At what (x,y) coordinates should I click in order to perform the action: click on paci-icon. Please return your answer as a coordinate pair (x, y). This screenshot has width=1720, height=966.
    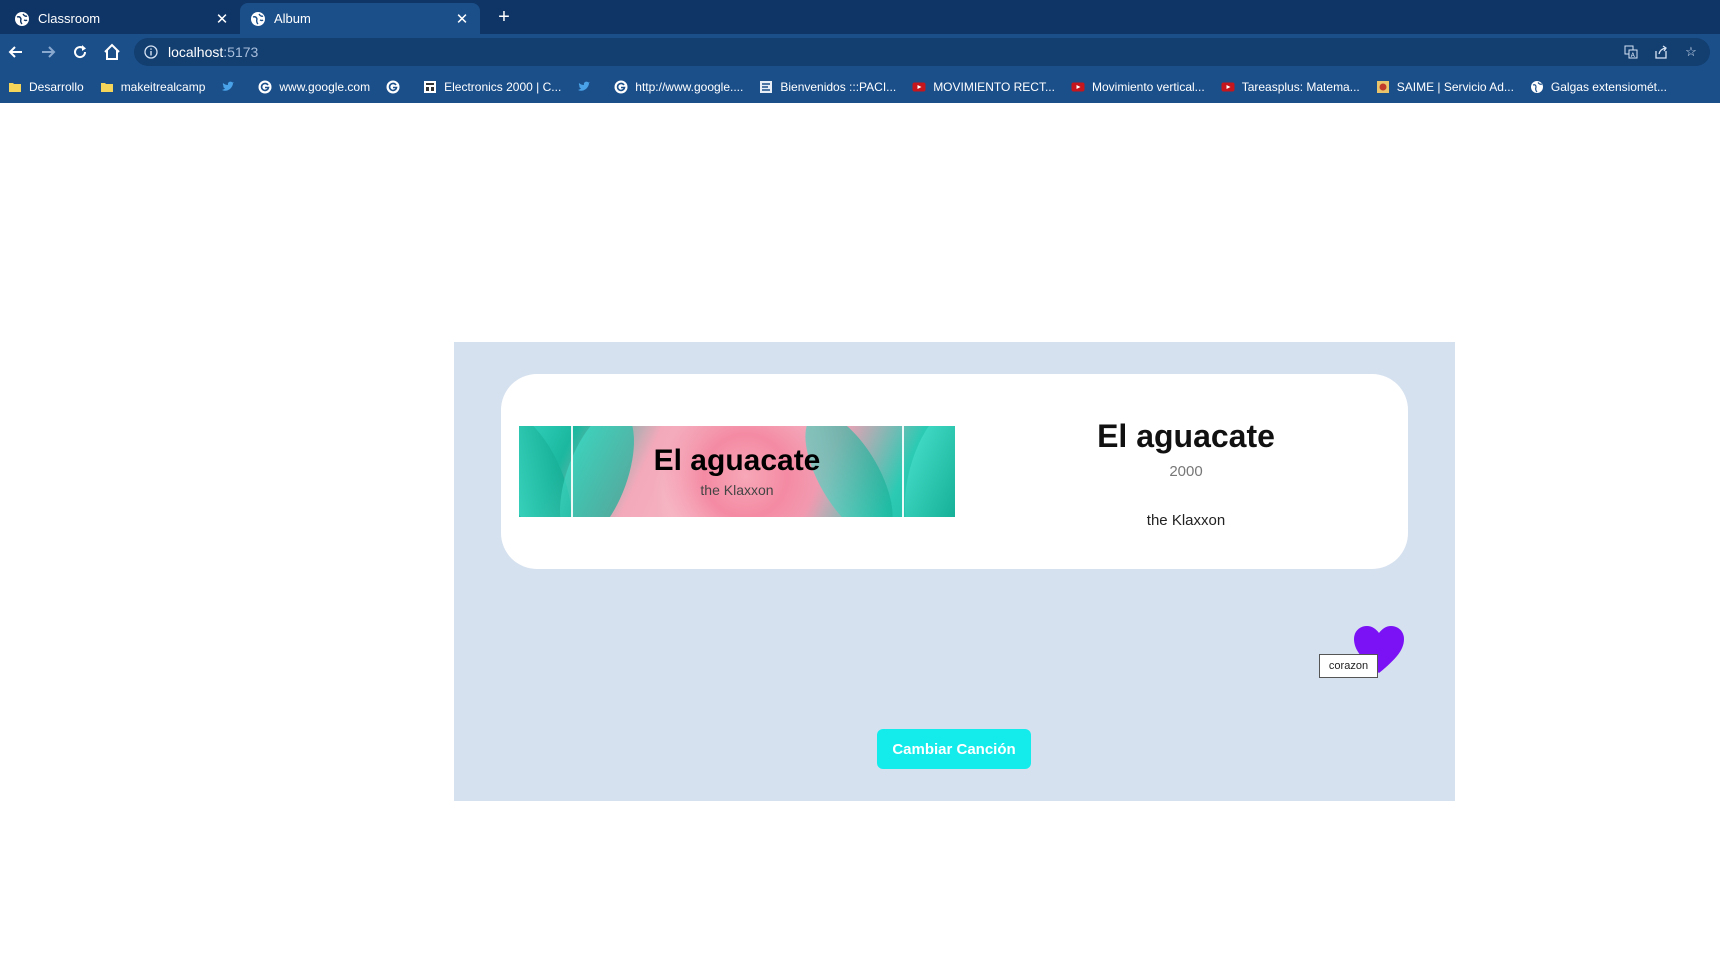
    Looking at the image, I should click on (766, 86).